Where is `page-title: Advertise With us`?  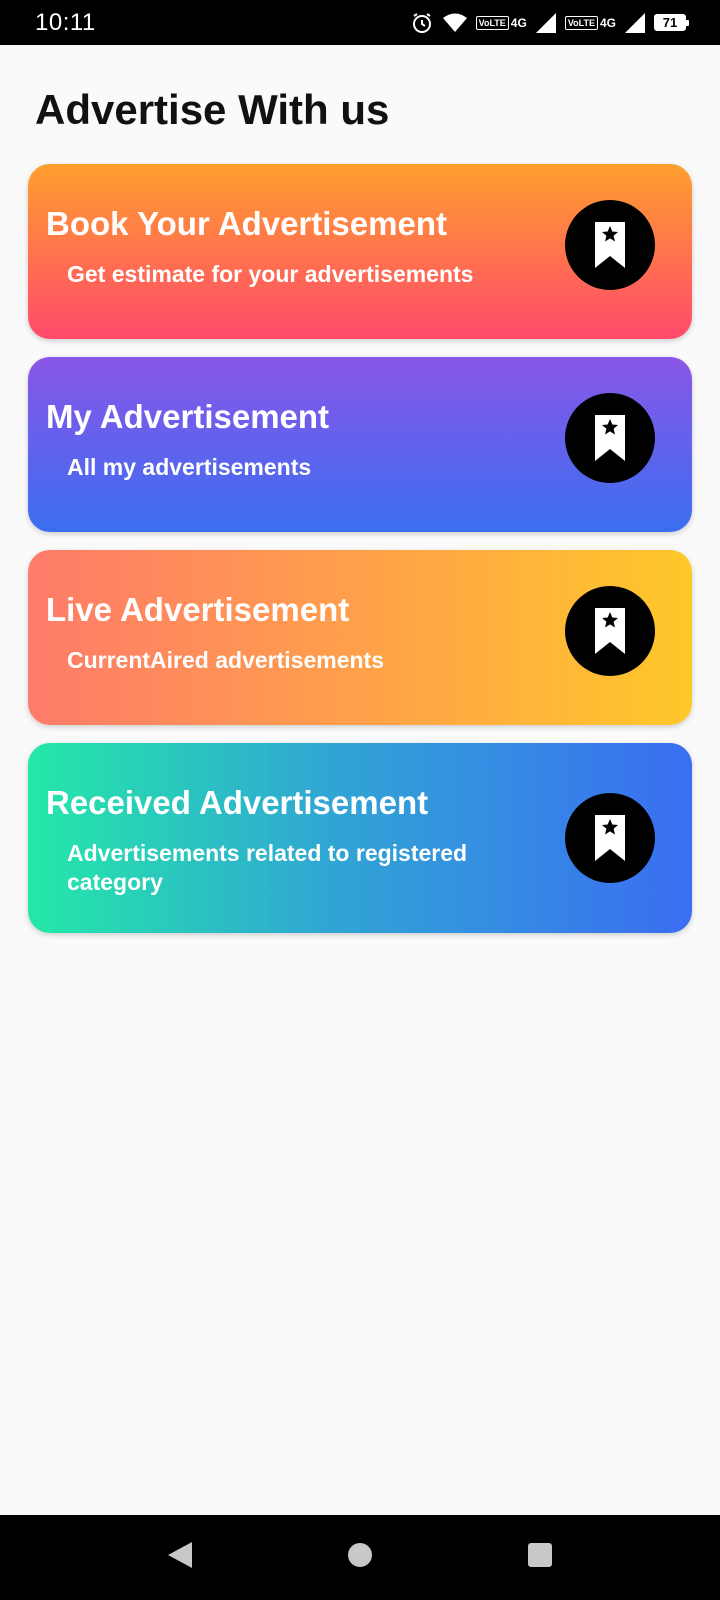 page-title: Advertise With us is located at coordinates (212, 109).